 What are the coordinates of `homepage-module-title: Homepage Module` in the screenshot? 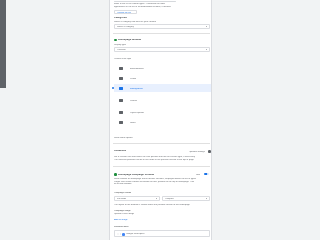 It's located at (130, 40).